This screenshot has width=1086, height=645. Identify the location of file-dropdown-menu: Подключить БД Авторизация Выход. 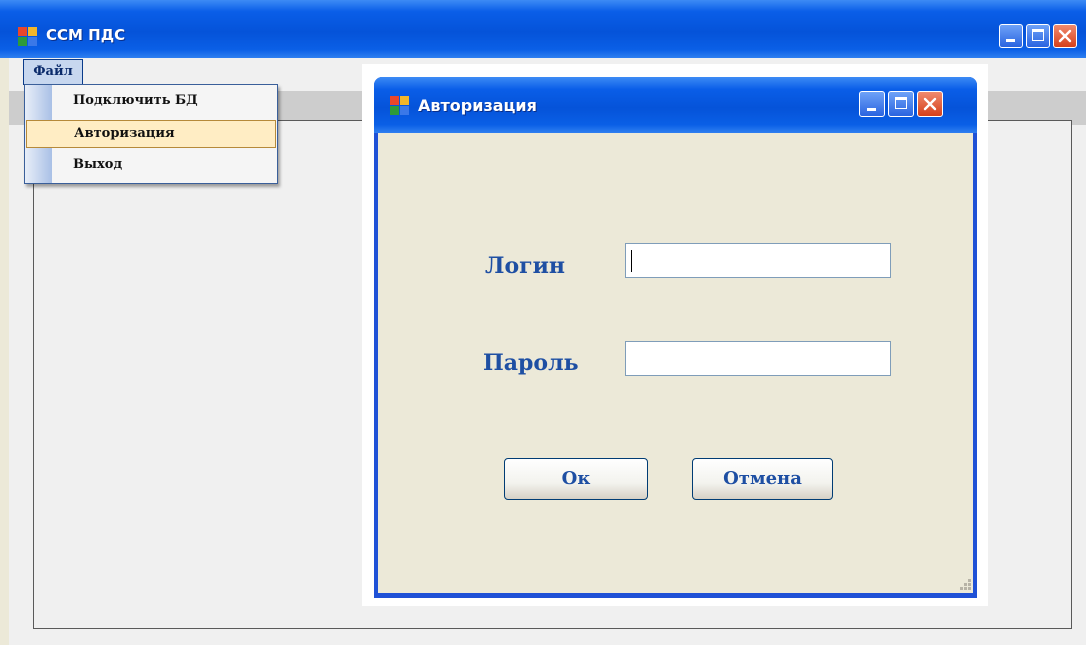
(151, 134).